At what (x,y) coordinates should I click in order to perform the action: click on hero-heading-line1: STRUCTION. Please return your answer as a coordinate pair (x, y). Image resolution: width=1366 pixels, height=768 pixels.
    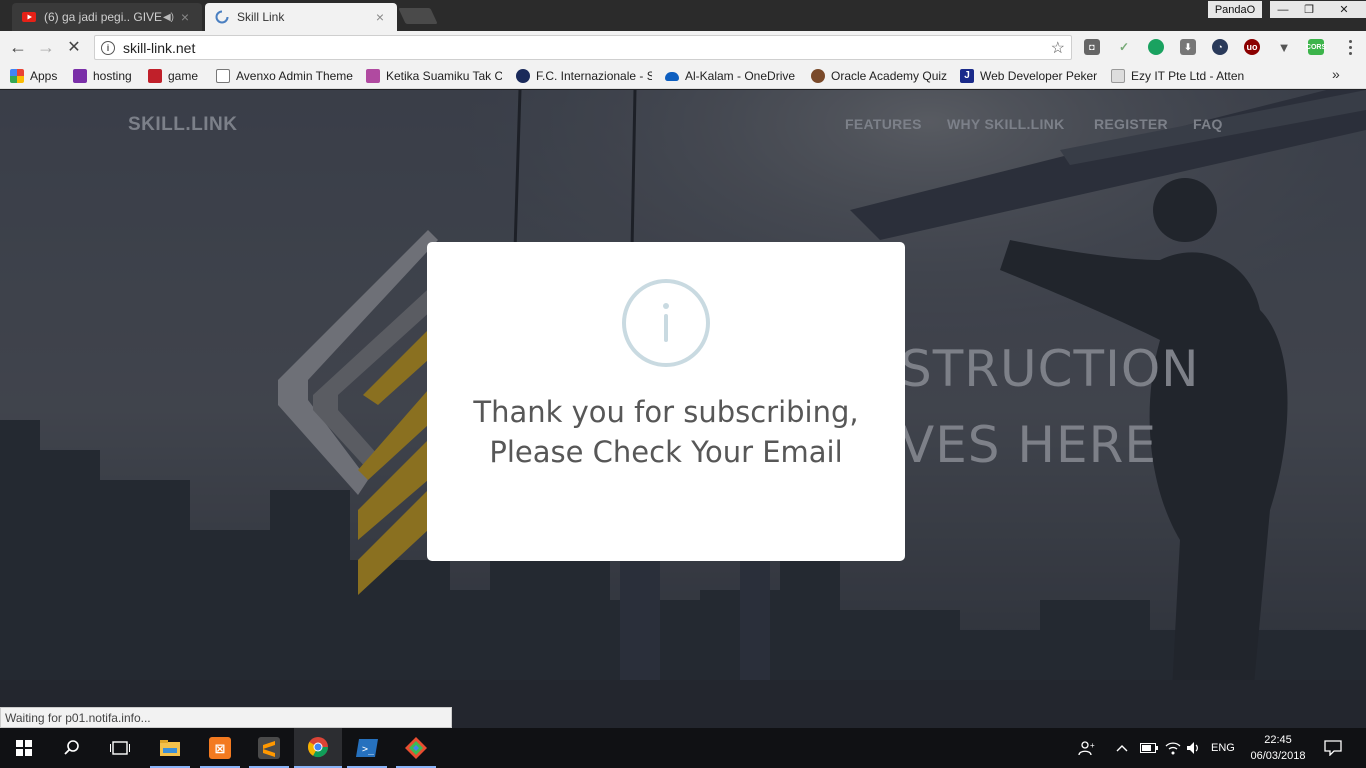
    Looking at the image, I should click on (1050, 369).